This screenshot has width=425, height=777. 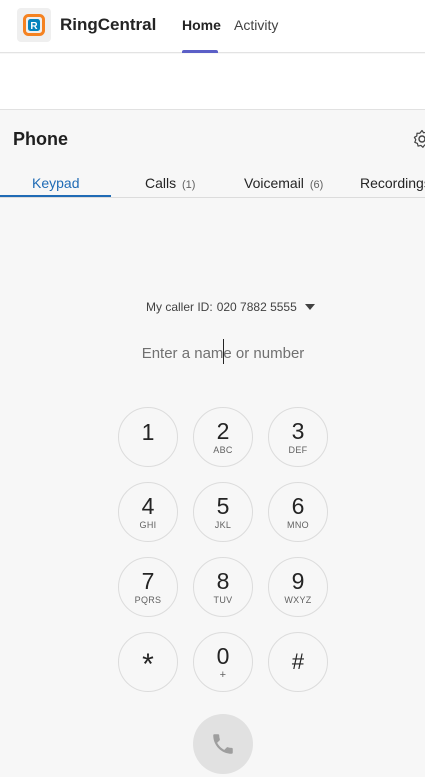 I want to click on tab-recordings: Recordings, so click(x=392, y=183).